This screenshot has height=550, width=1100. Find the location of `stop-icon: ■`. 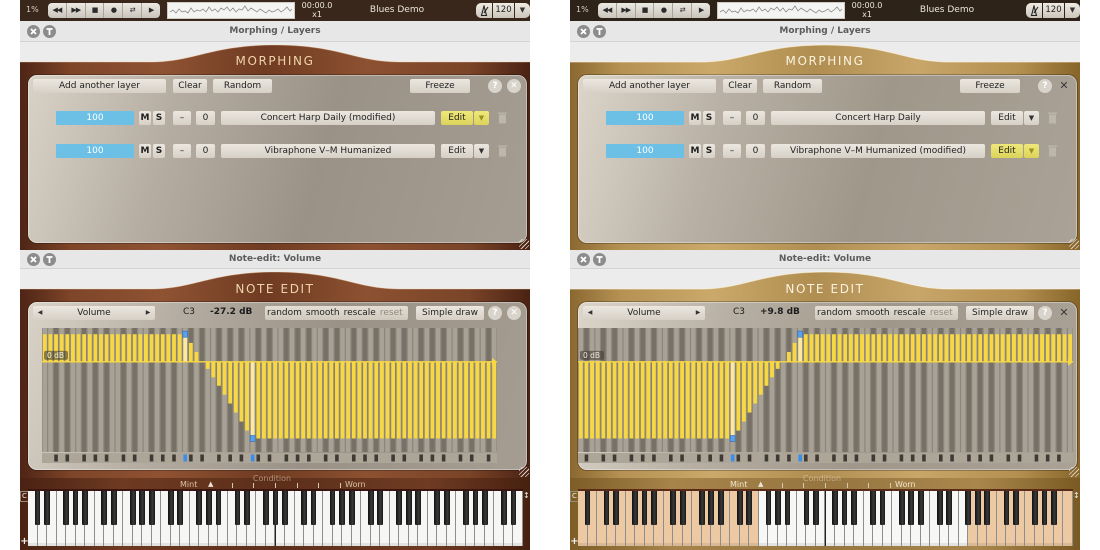

stop-icon: ■ is located at coordinates (95, 10).